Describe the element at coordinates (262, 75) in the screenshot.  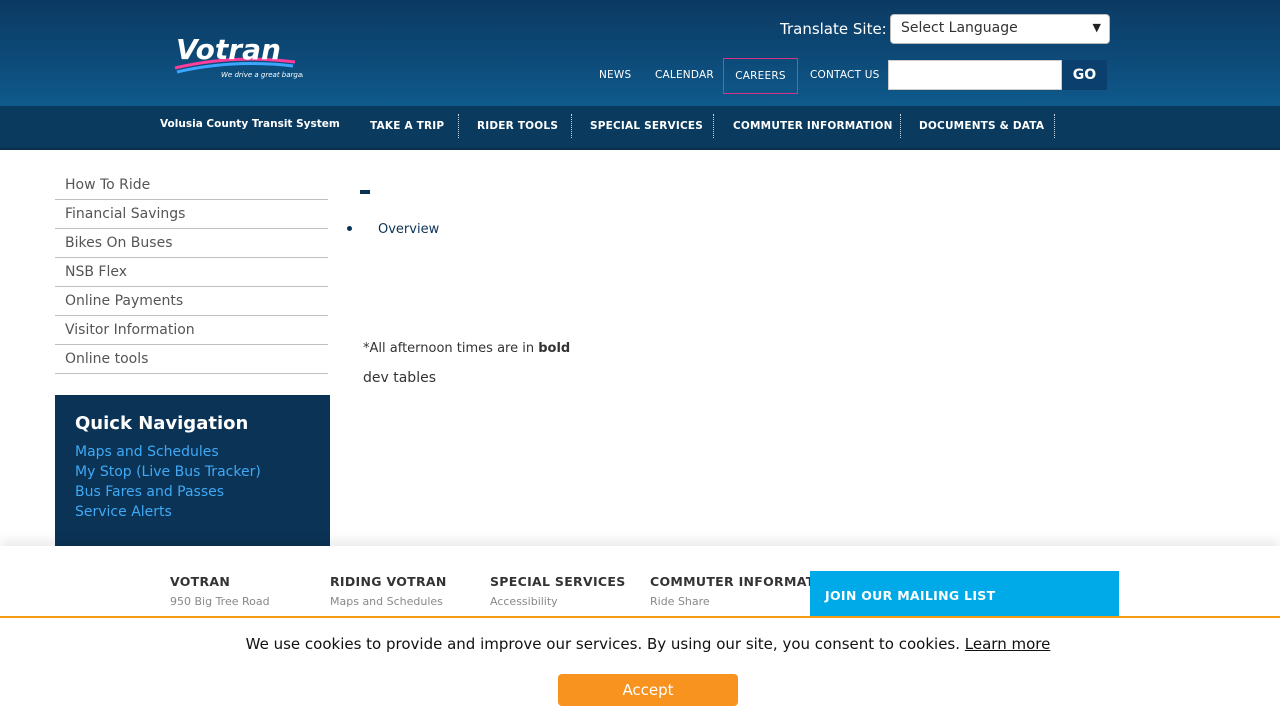
I see `logo-tagline: We drive a great bargain` at that location.